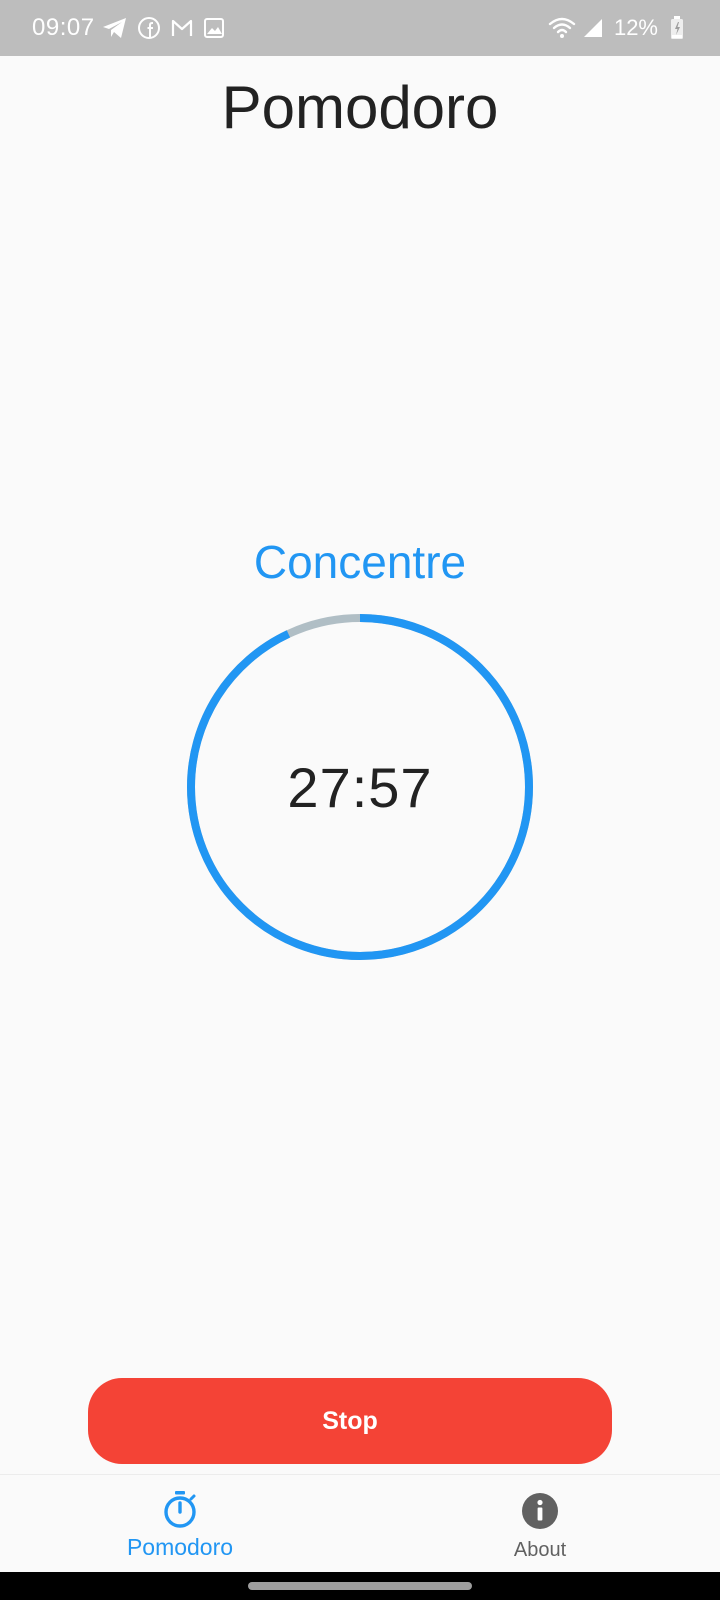 The height and width of the screenshot is (1600, 720). What do you see at coordinates (182, 28) in the screenshot?
I see `gmail-icon` at bounding box center [182, 28].